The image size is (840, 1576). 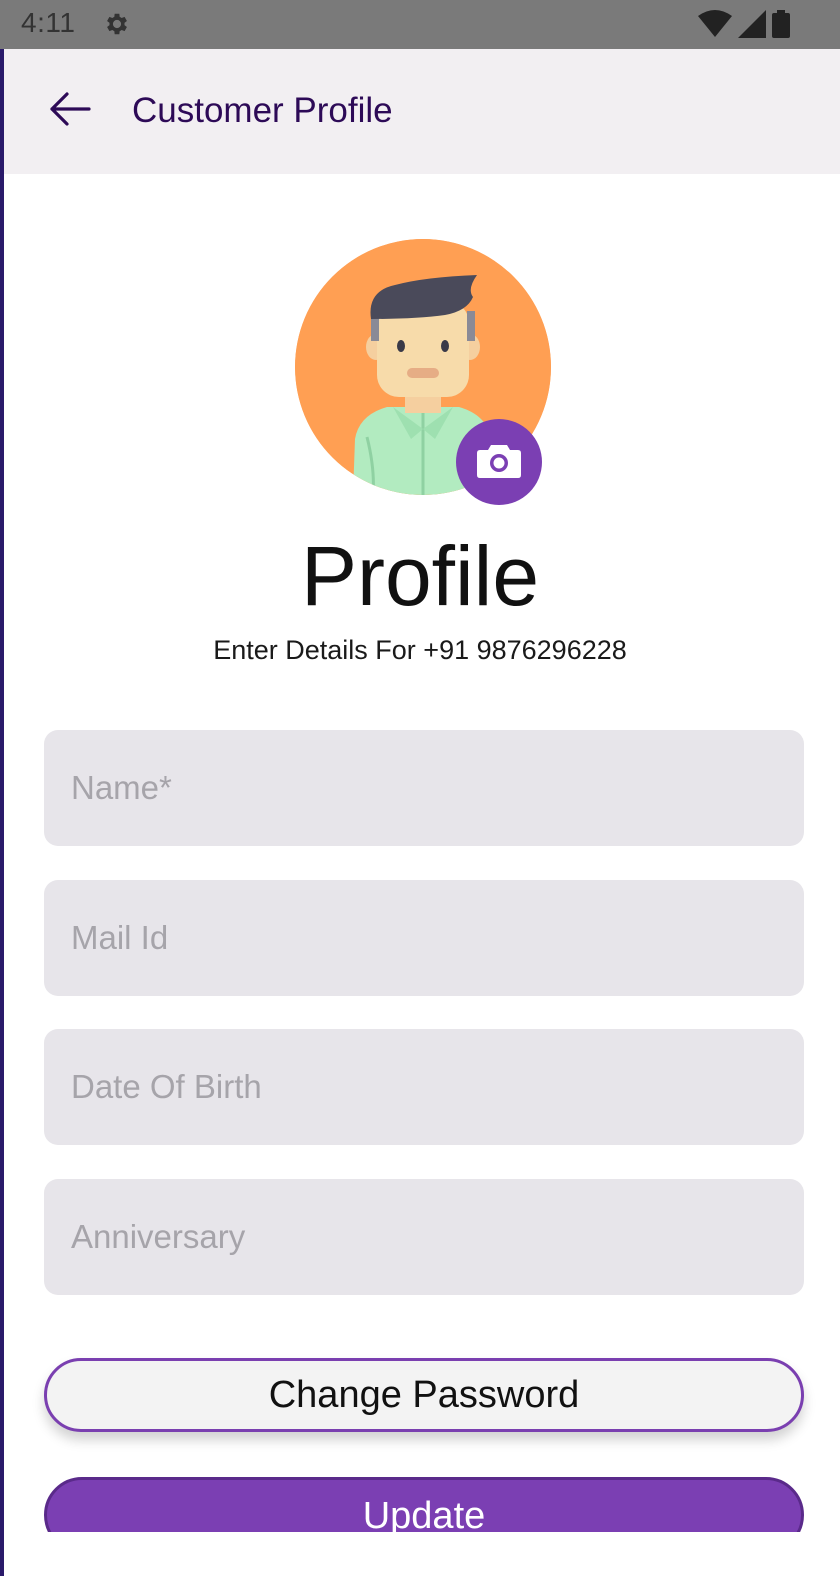 I want to click on wifi-icon, so click(x=715, y=26).